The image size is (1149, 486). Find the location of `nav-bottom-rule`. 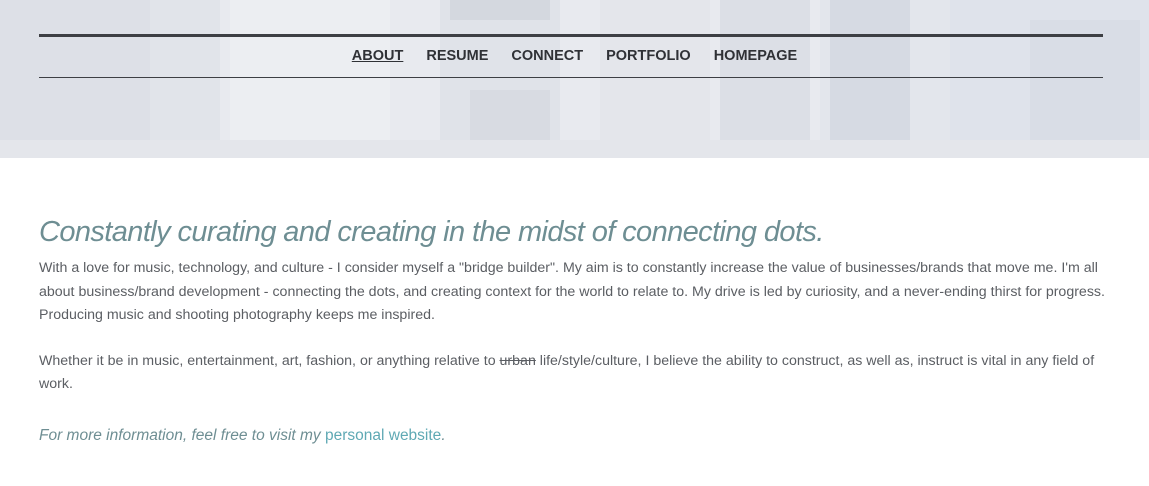

nav-bottom-rule is located at coordinates (571, 77).